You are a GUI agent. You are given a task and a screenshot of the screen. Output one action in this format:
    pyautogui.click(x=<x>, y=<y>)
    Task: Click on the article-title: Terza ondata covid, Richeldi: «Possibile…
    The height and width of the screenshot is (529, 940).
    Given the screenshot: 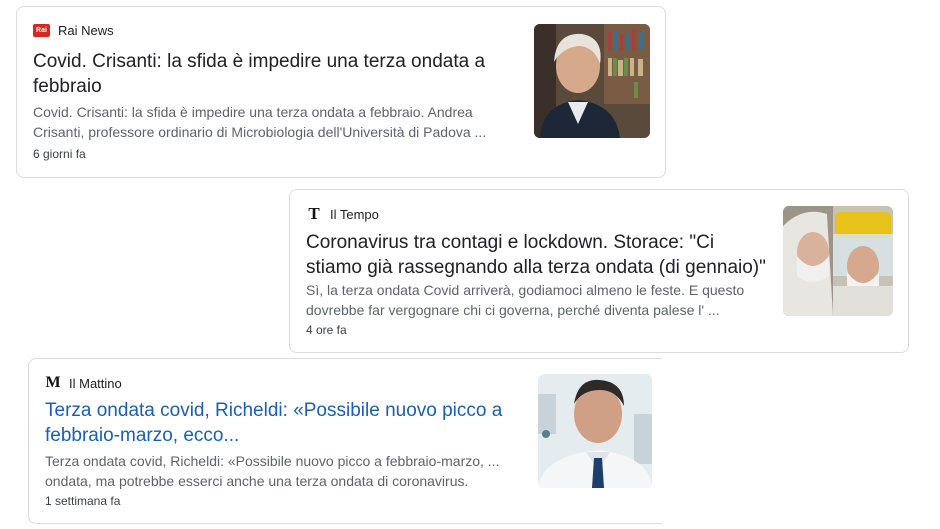 What is the action you would take?
    pyautogui.click(x=281, y=423)
    